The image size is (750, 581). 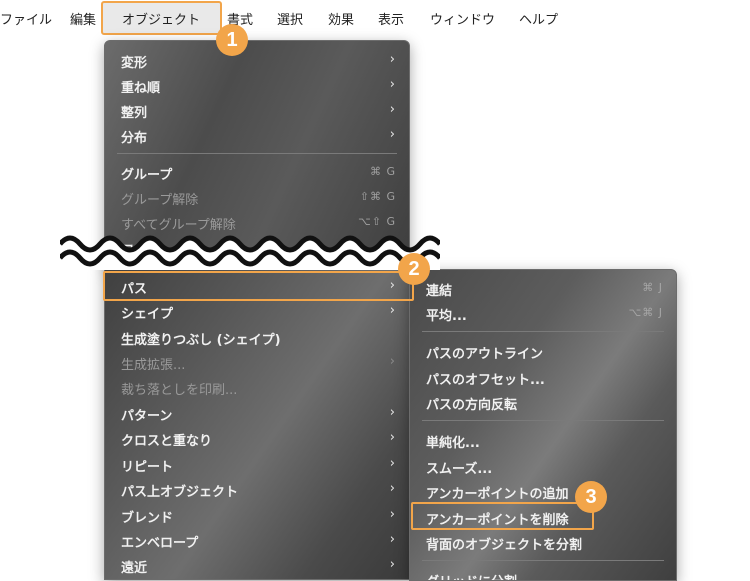 What do you see at coordinates (134, 568) in the screenshot?
I see `menu-item-label: 遠近` at bounding box center [134, 568].